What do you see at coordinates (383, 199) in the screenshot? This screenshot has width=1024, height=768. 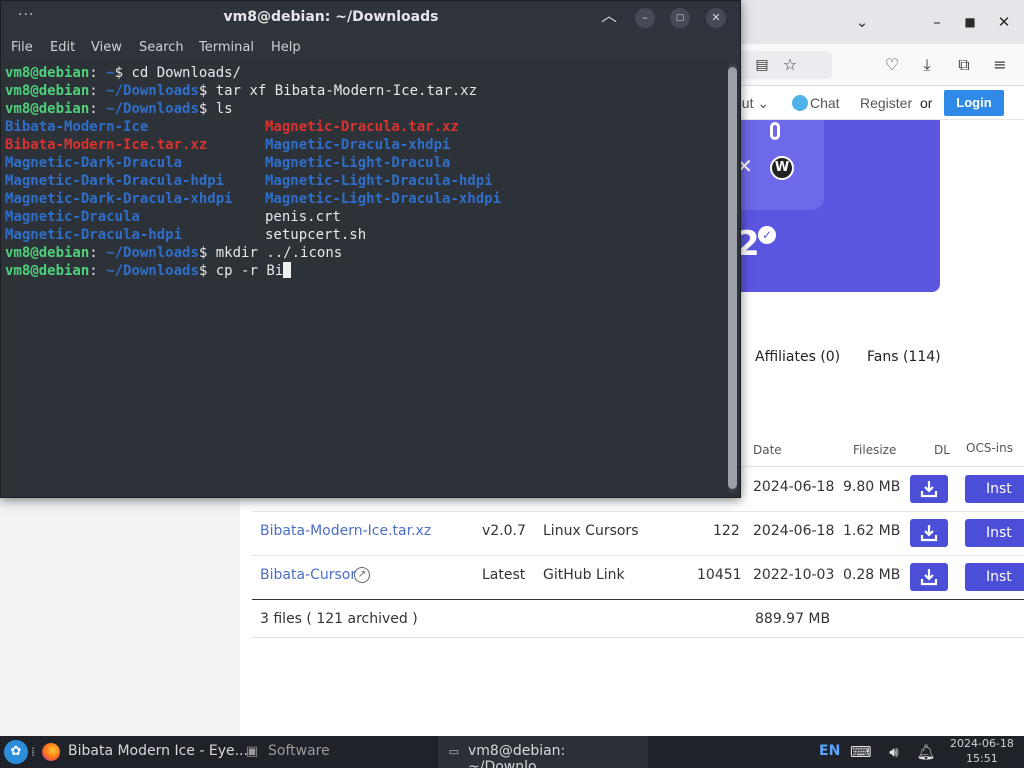 I see `ls-entry-dir: Magnetic-Light-Dracula-xhdpi` at bounding box center [383, 199].